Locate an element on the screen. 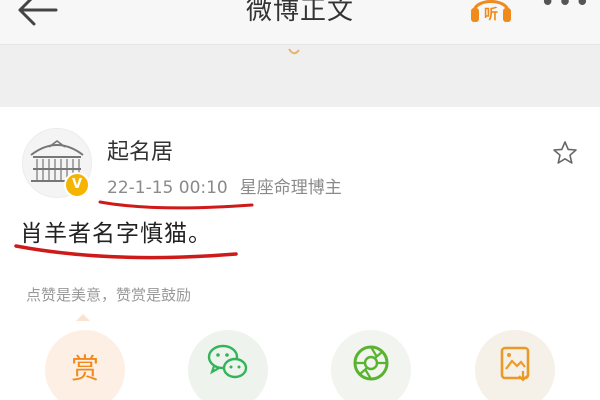 This screenshot has width=600, height=400. share-wechat-button is located at coordinates (228, 365).